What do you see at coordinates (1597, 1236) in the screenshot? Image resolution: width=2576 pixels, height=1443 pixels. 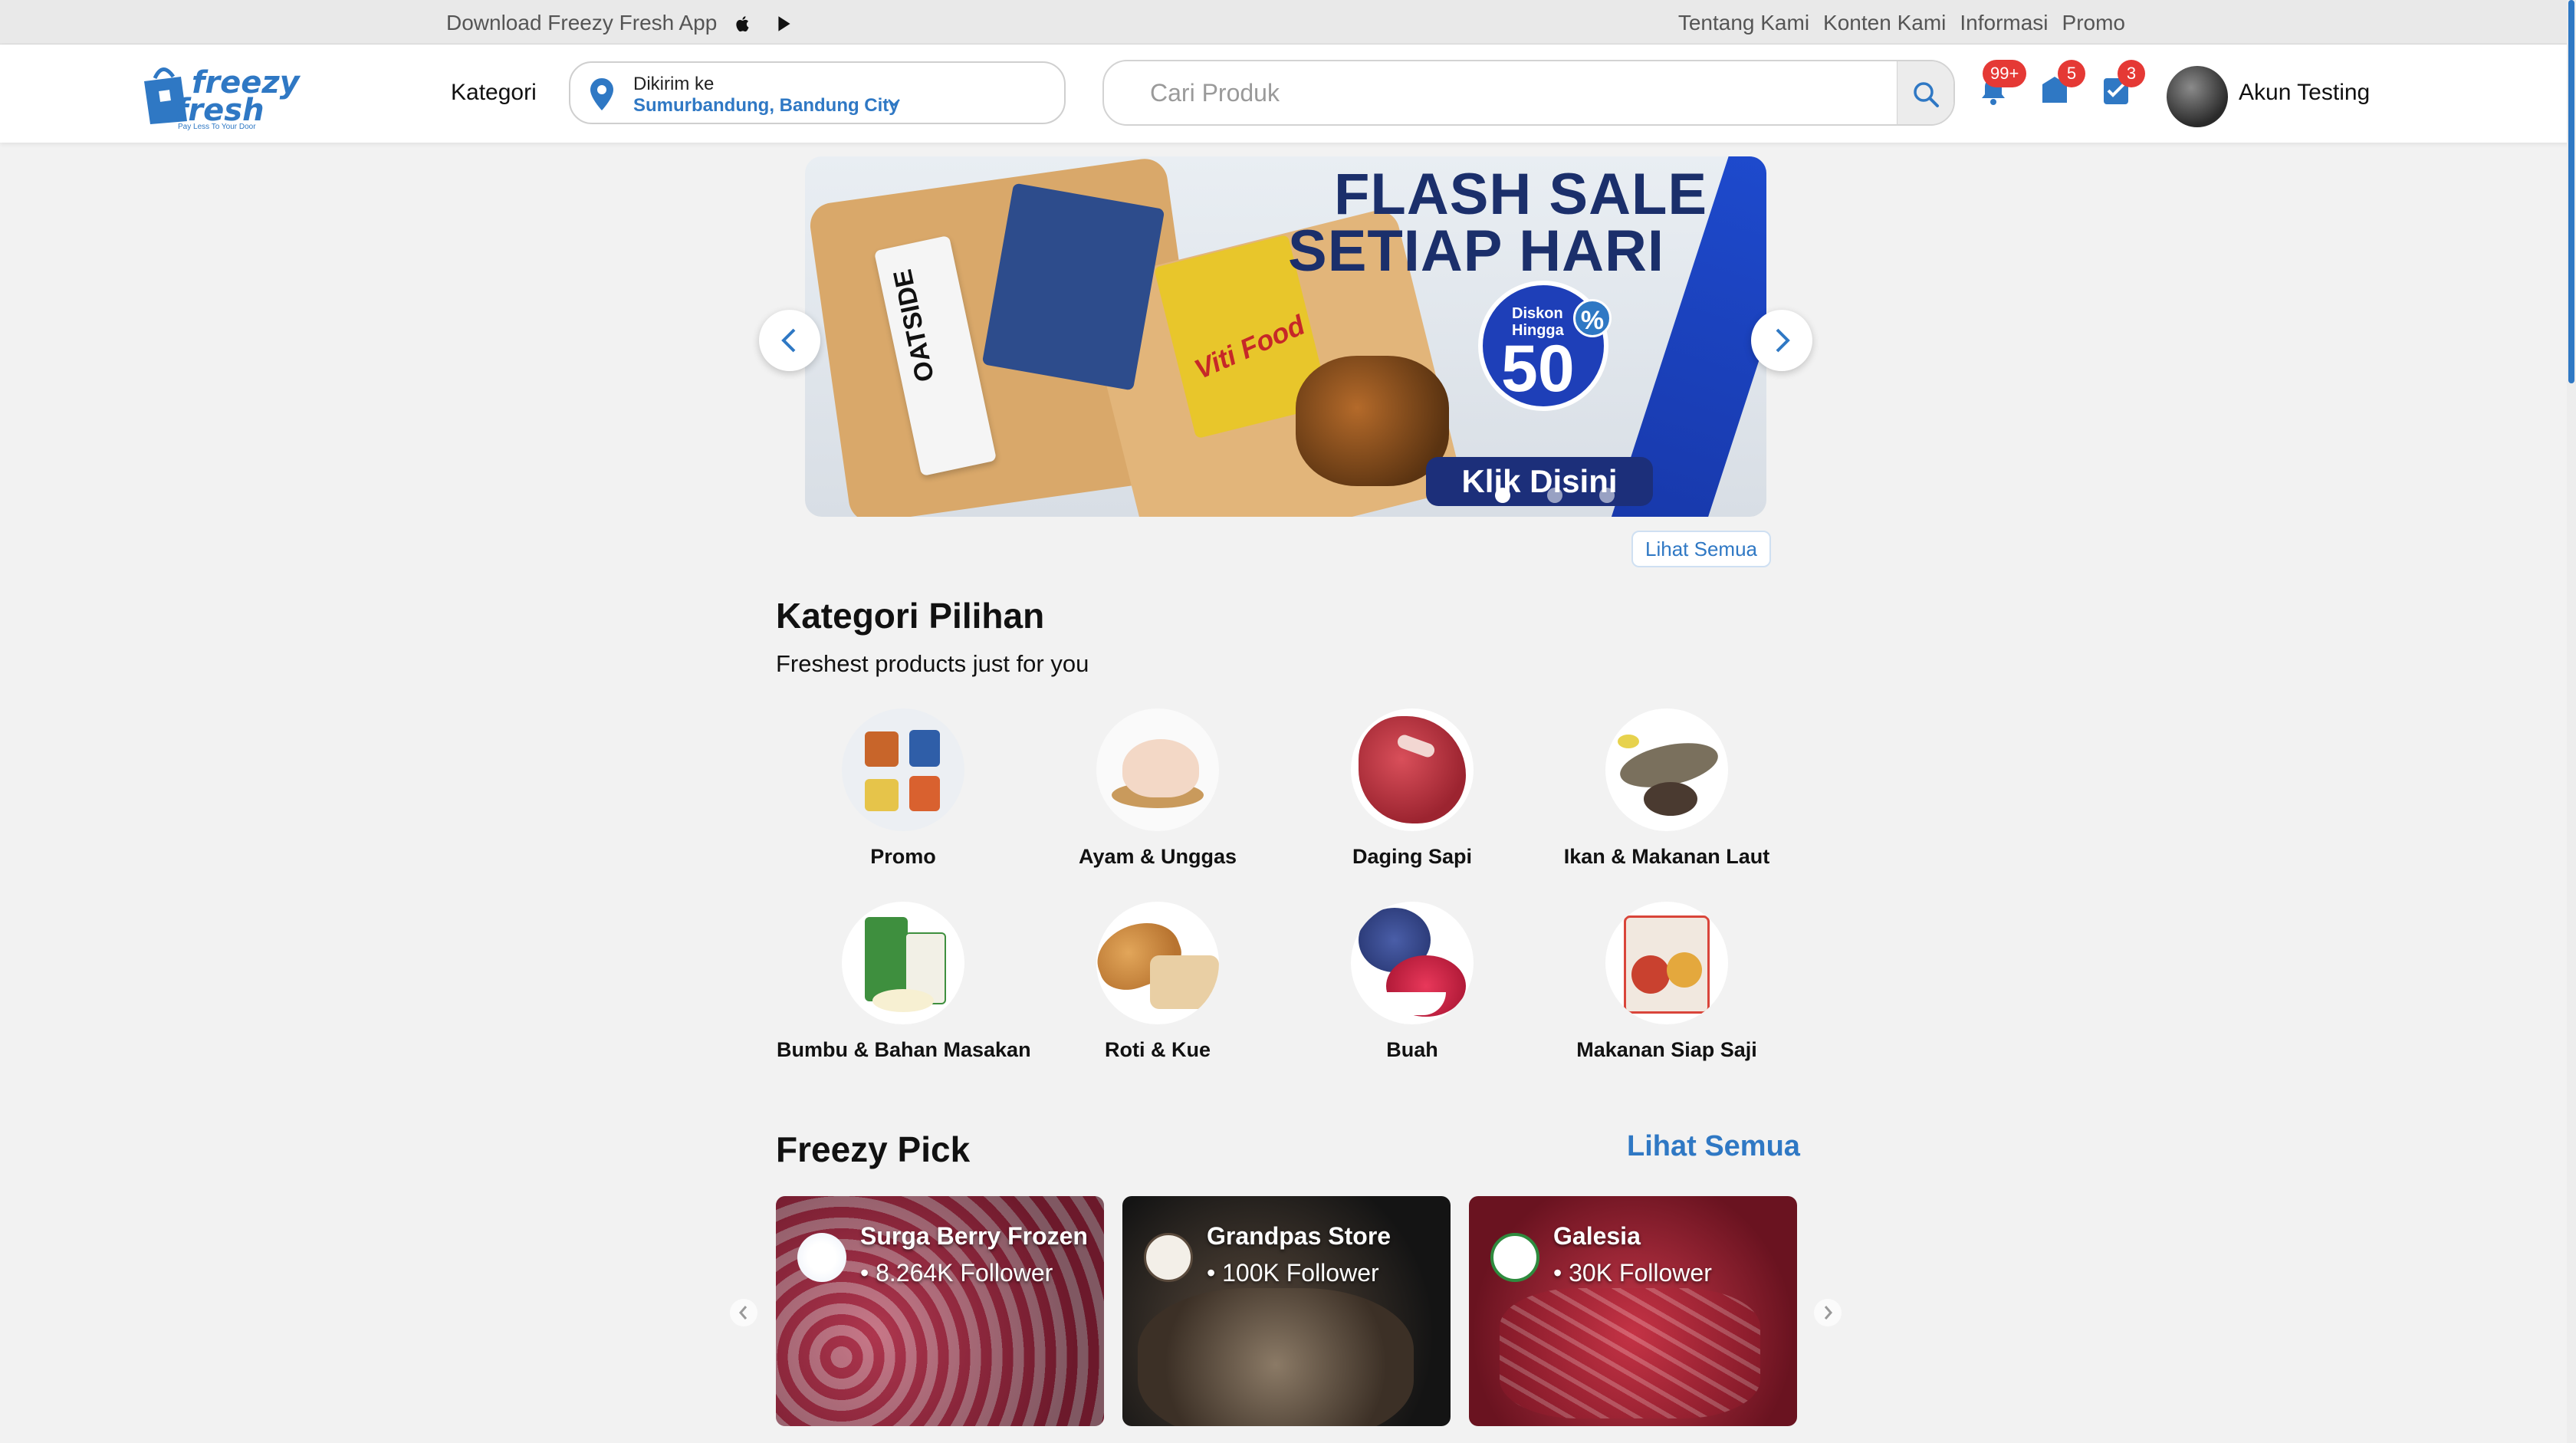 I see `store-name: Galesia` at bounding box center [1597, 1236].